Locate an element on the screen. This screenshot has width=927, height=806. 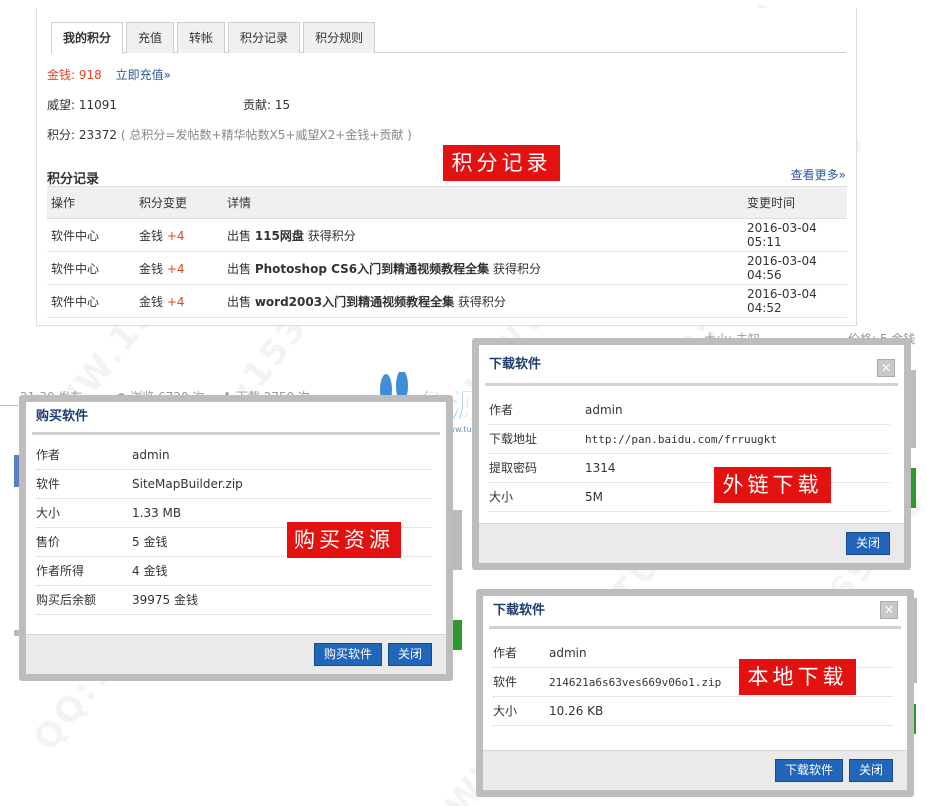
prestige-label: 威望: is located at coordinates (61, 105).